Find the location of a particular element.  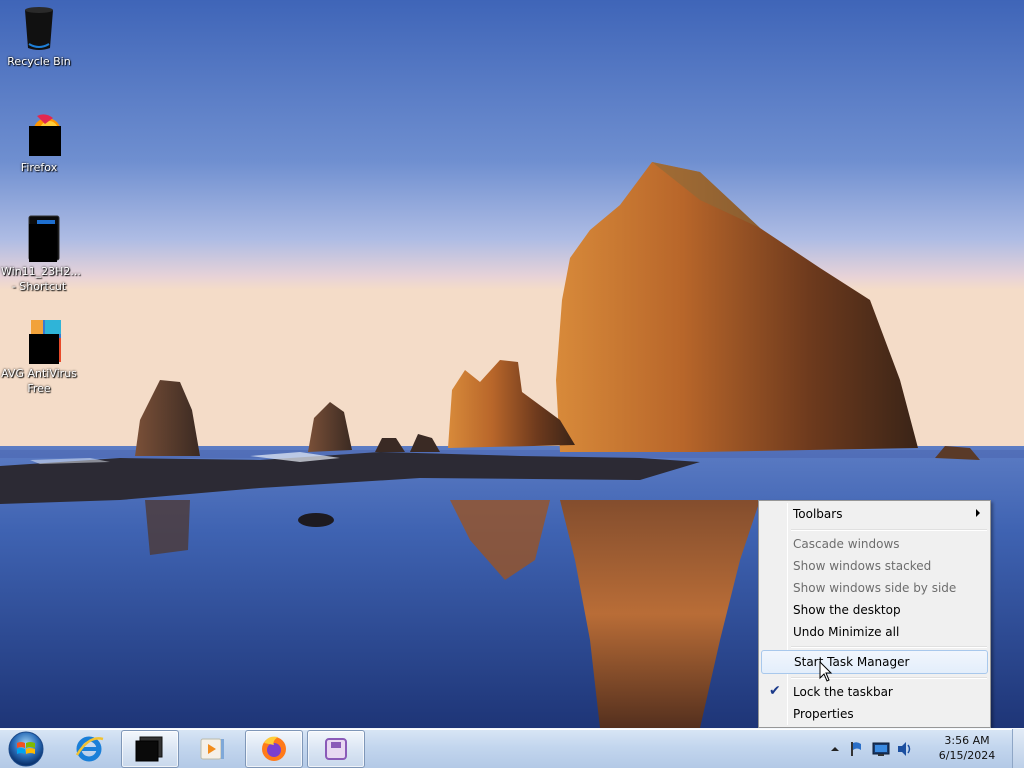

desktop-icon-win11-shortcut: Win11_23H2... - Shortcut is located at coordinates (41, 254).